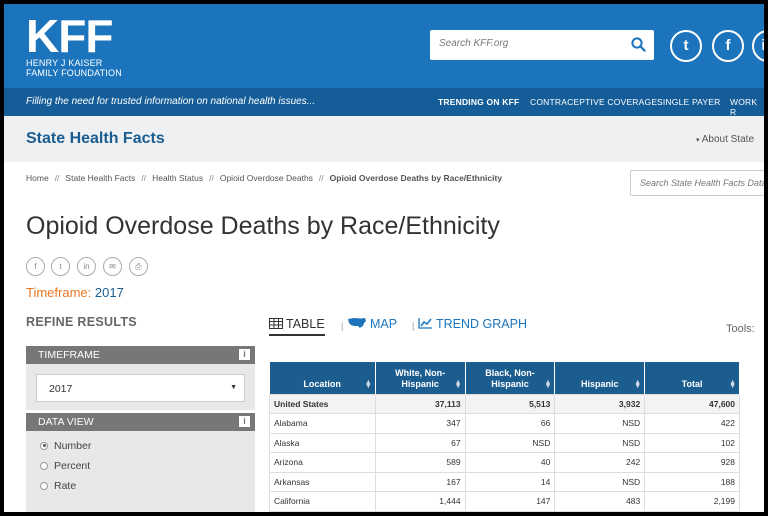  I want to click on cell-value: 2,199, so click(692, 501).